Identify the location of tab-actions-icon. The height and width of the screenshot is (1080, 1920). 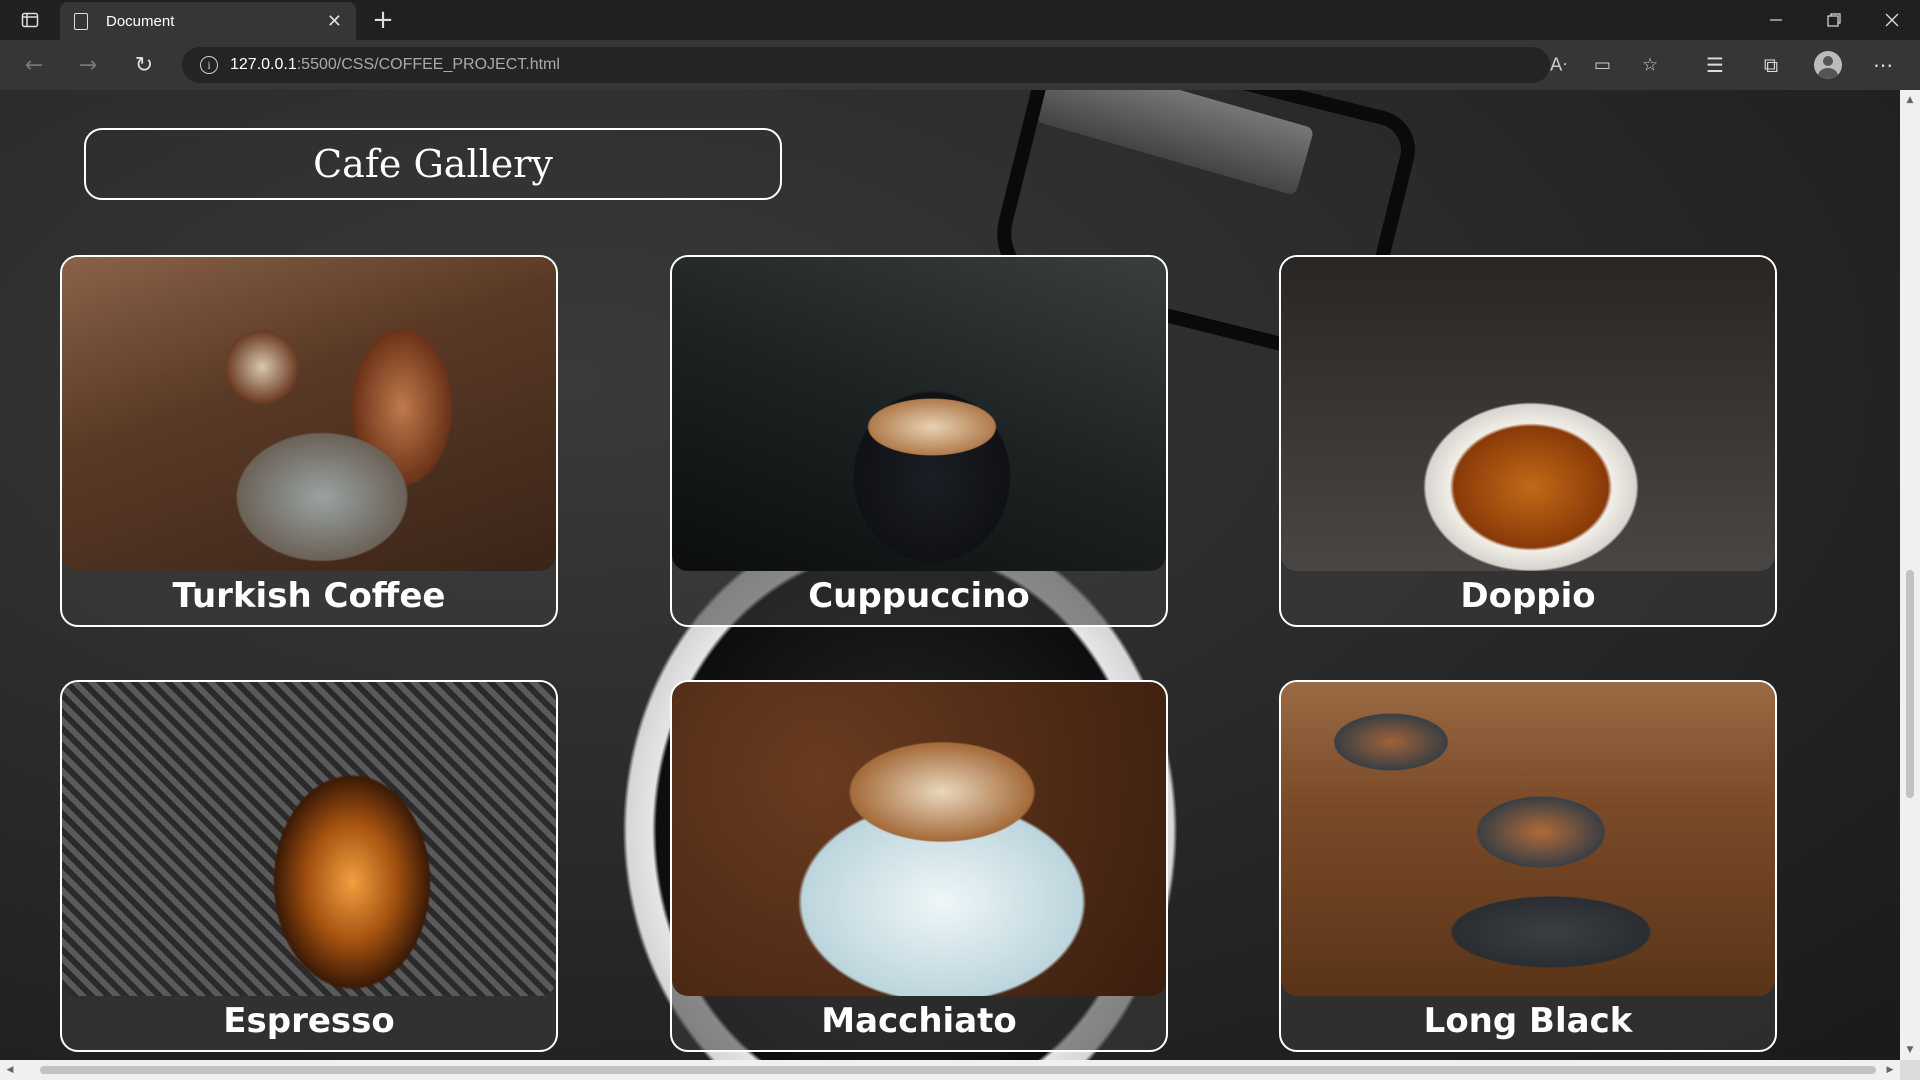
(30, 20).